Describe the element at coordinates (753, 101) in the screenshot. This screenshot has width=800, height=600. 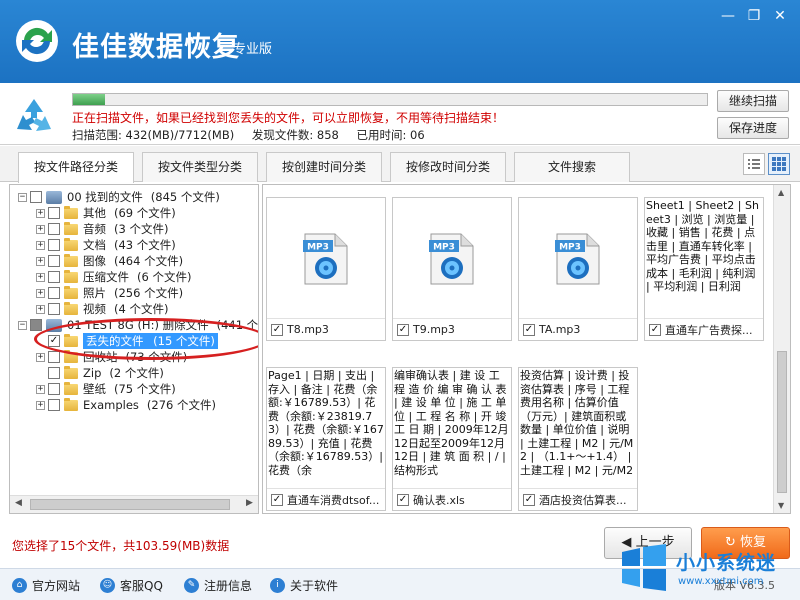
I see `continue-scan-button: 继续扫描` at that location.